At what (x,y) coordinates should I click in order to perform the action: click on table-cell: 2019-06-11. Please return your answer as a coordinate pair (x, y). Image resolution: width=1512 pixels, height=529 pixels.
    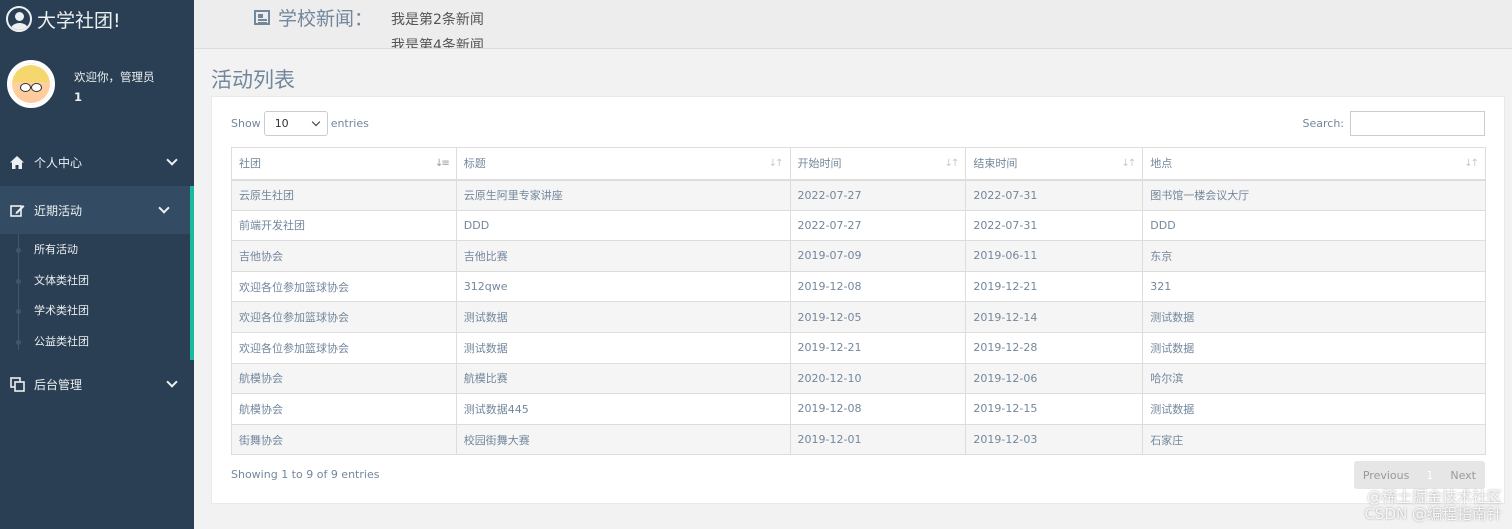
    Looking at the image, I should click on (1054, 256).